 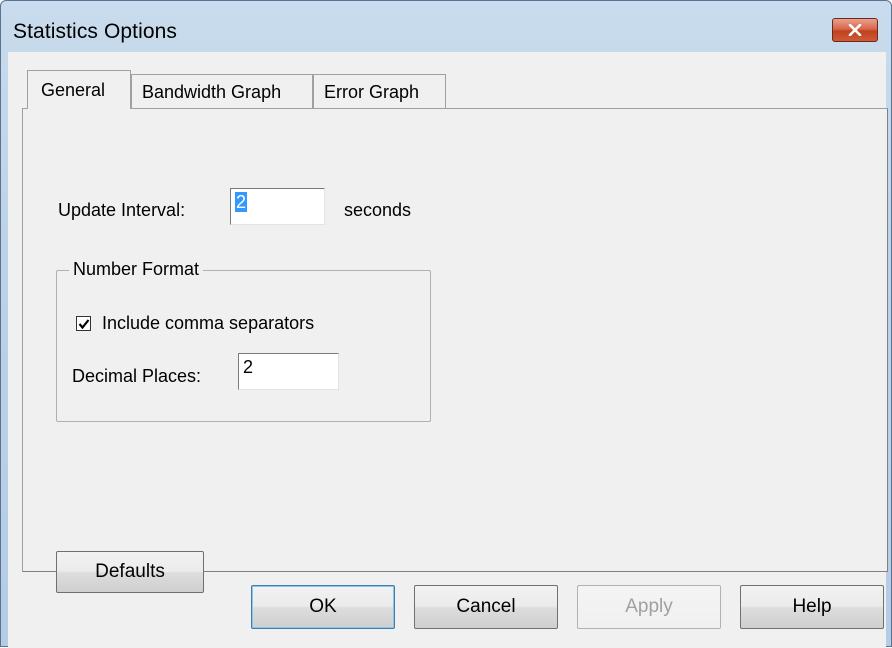 I want to click on checkmark-icon, so click(x=84, y=324).